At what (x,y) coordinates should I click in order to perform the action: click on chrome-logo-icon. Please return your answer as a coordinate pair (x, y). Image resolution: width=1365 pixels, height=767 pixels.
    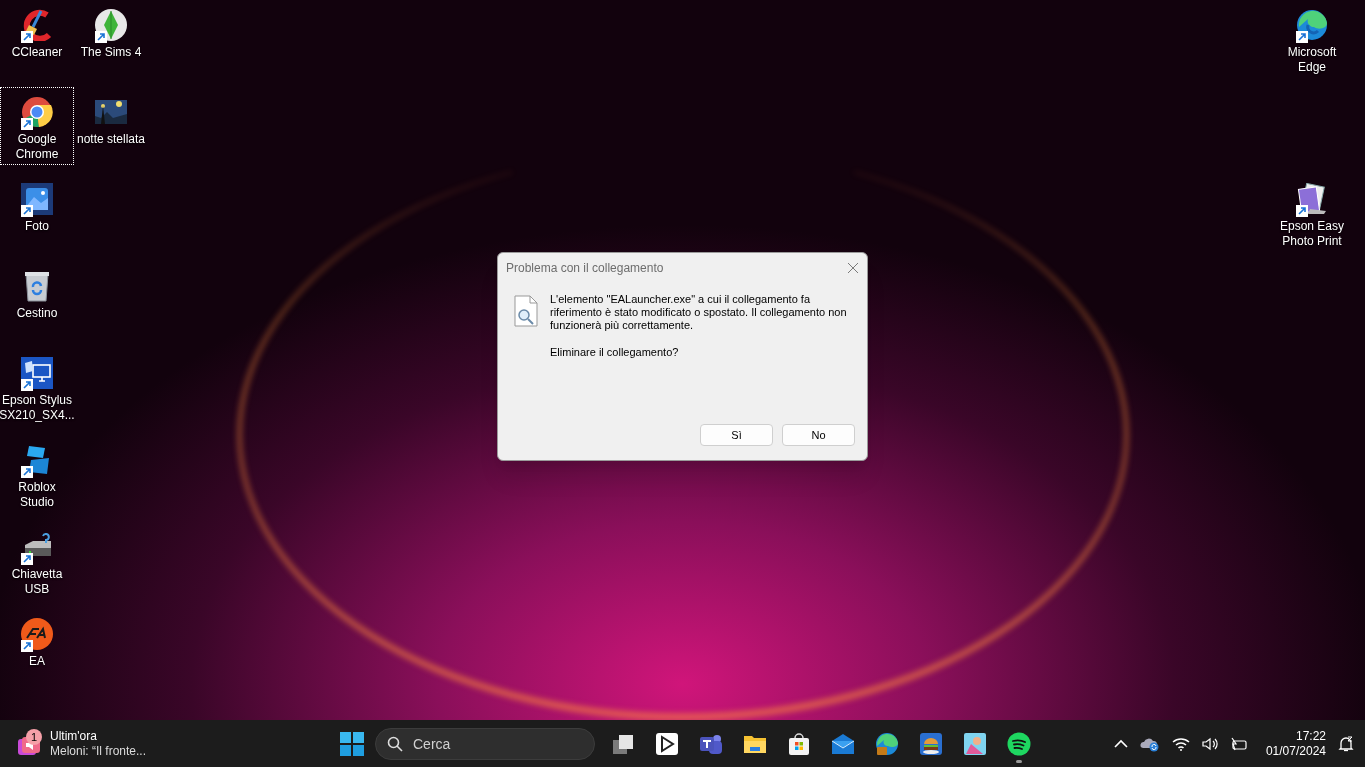
    Looking at the image, I should click on (37, 112).